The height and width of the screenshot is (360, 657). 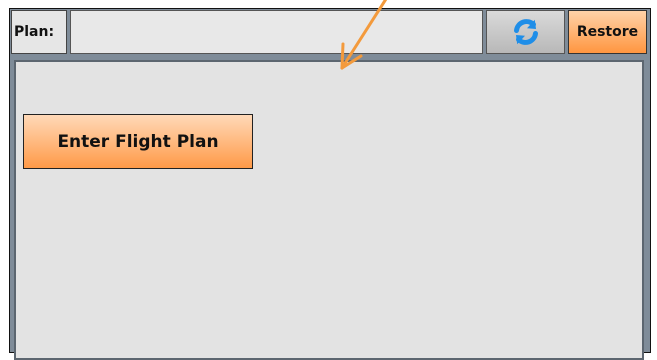 What do you see at coordinates (138, 141) in the screenshot?
I see `enter-flight-plan-button: Enter Flight Plan` at bounding box center [138, 141].